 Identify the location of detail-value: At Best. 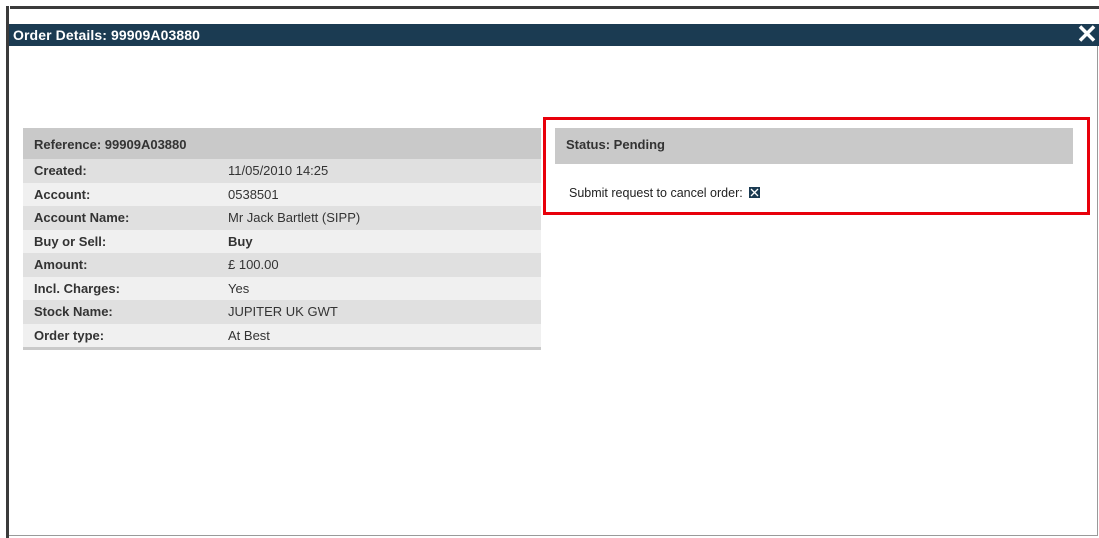
(249, 335).